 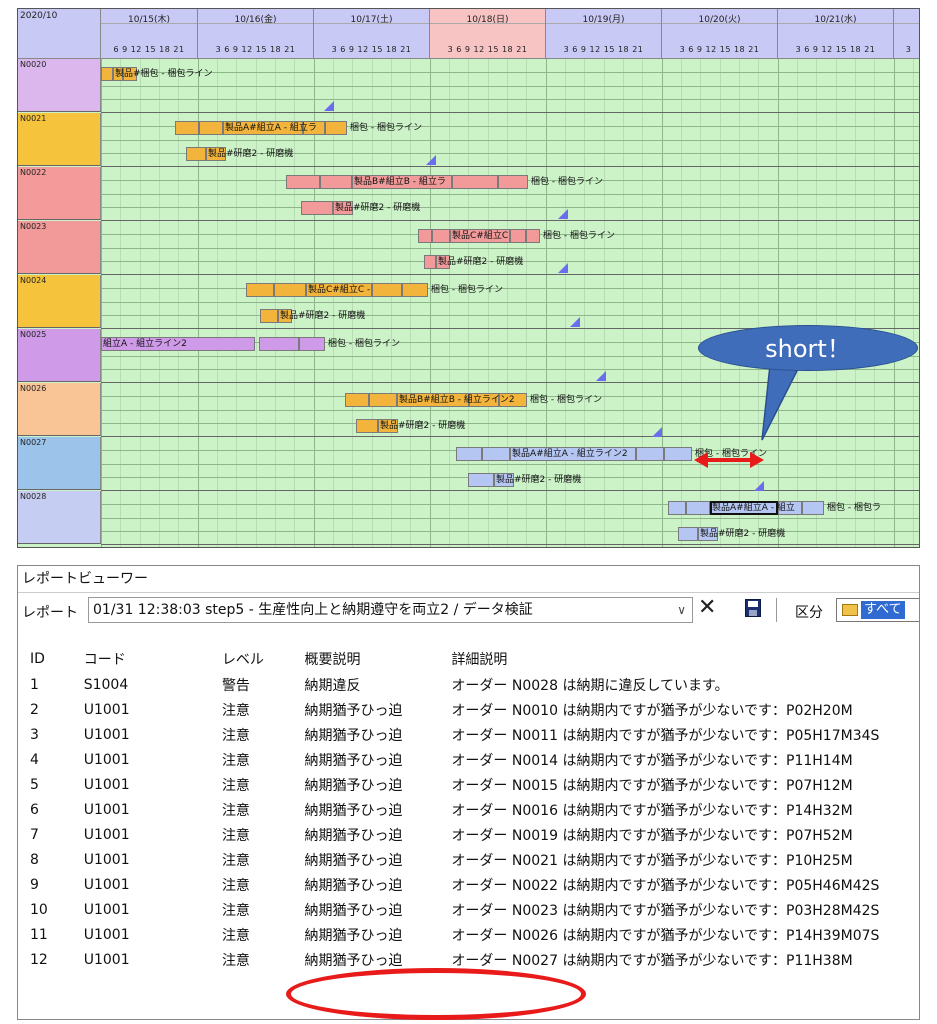 I want to click on order-row-label: N0026, so click(x=59, y=409).